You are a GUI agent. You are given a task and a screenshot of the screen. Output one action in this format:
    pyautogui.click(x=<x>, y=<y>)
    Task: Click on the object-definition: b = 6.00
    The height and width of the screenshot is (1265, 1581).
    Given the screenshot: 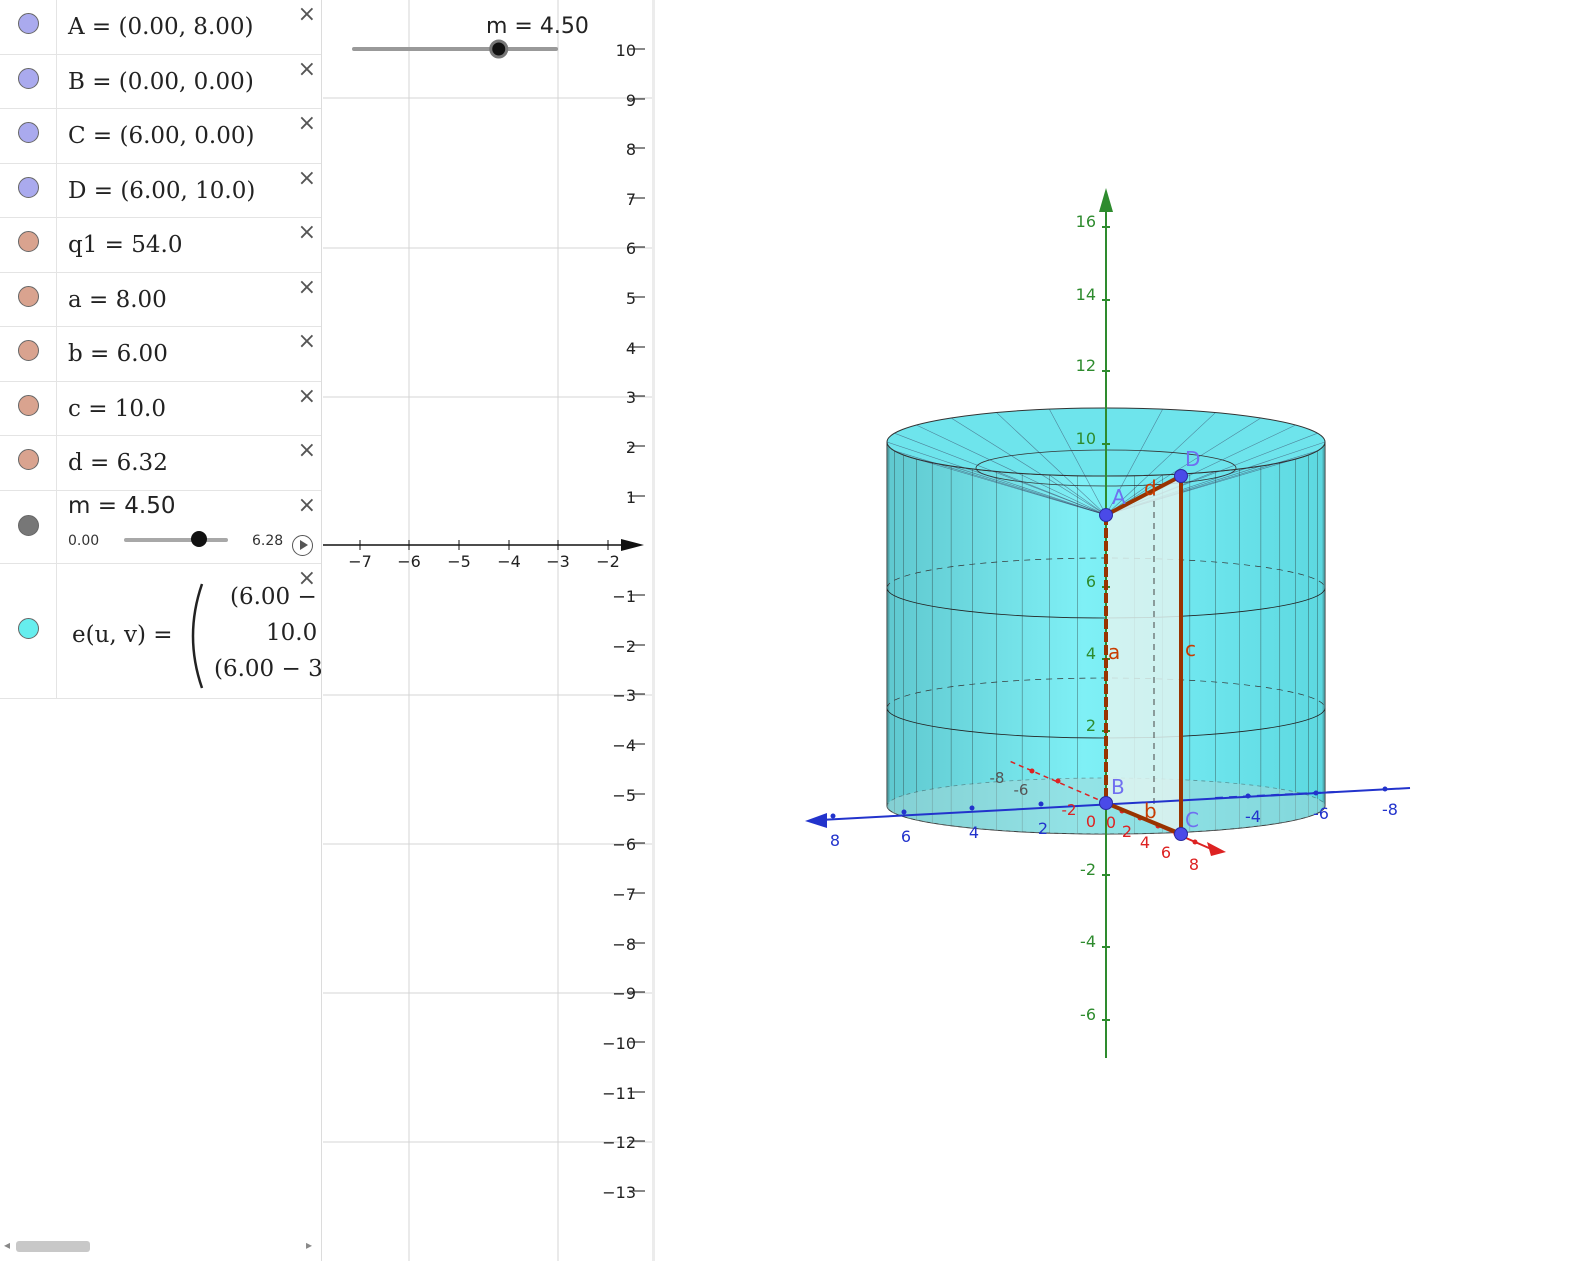 What is the action you would take?
    pyautogui.click(x=118, y=354)
    